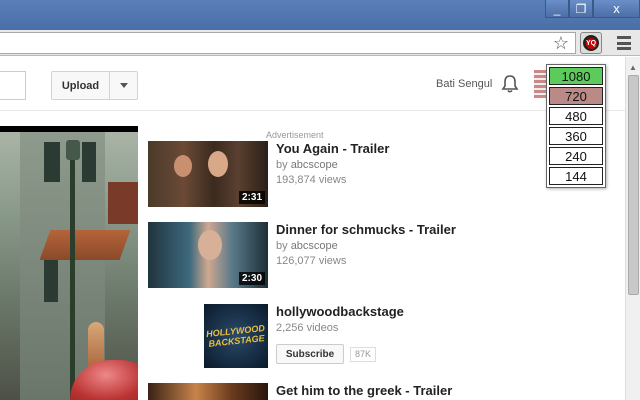  I want to click on chrome-menu-button, so click(624, 43).